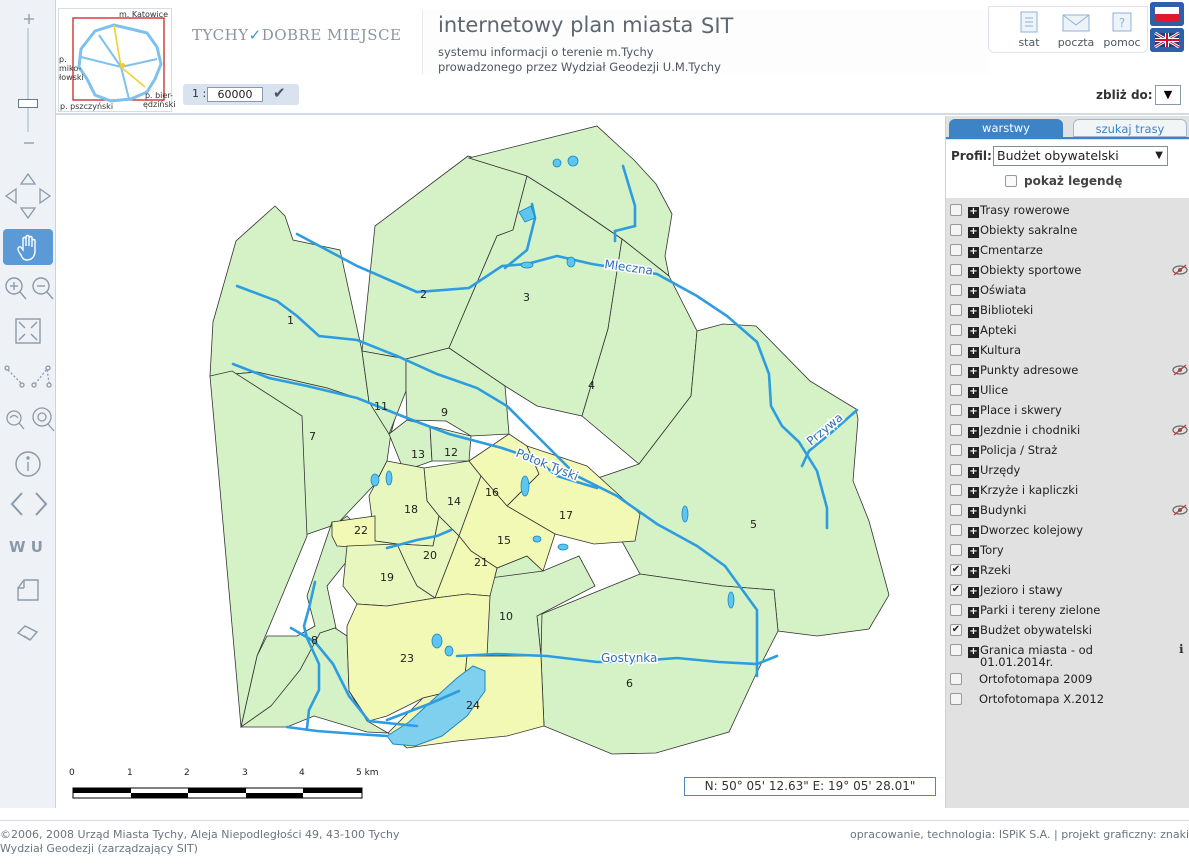 This screenshot has height=867, width=1189. What do you see at coordinates (1067, 699) in the screenshot?
I see `layer-row-ortho-2012: Ortofotomapa X.2012` at bounding box center [1067, 699].